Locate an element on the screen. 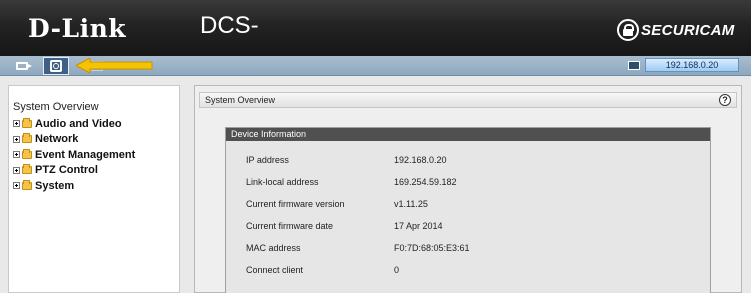 This screenshot has height=293, width=751. live-video-tab is located at coordinates (22, 66).